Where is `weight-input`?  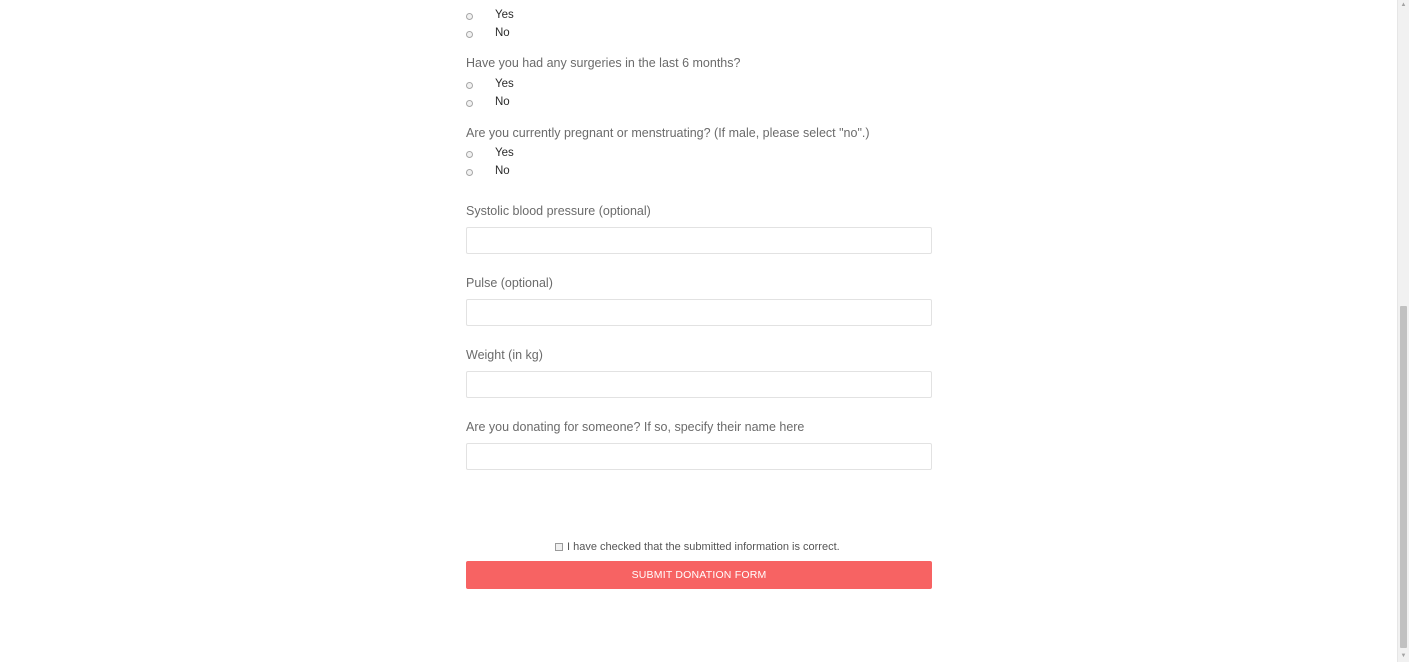
weight-input is located at coordinates (699, 384).